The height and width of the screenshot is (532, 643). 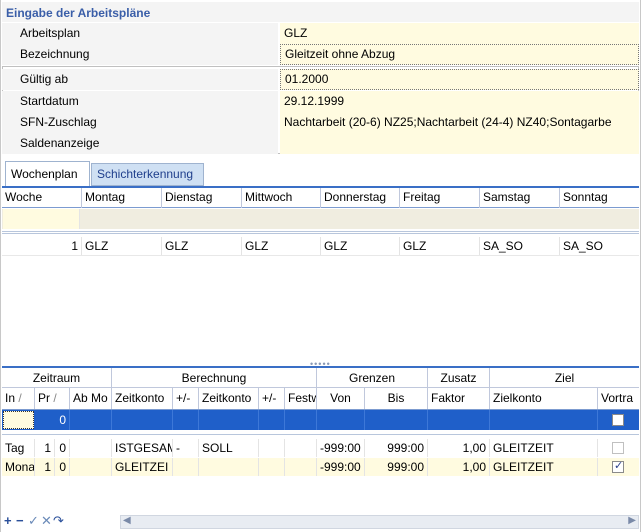 I want to click on von-cell, so click(x=341, y=420).